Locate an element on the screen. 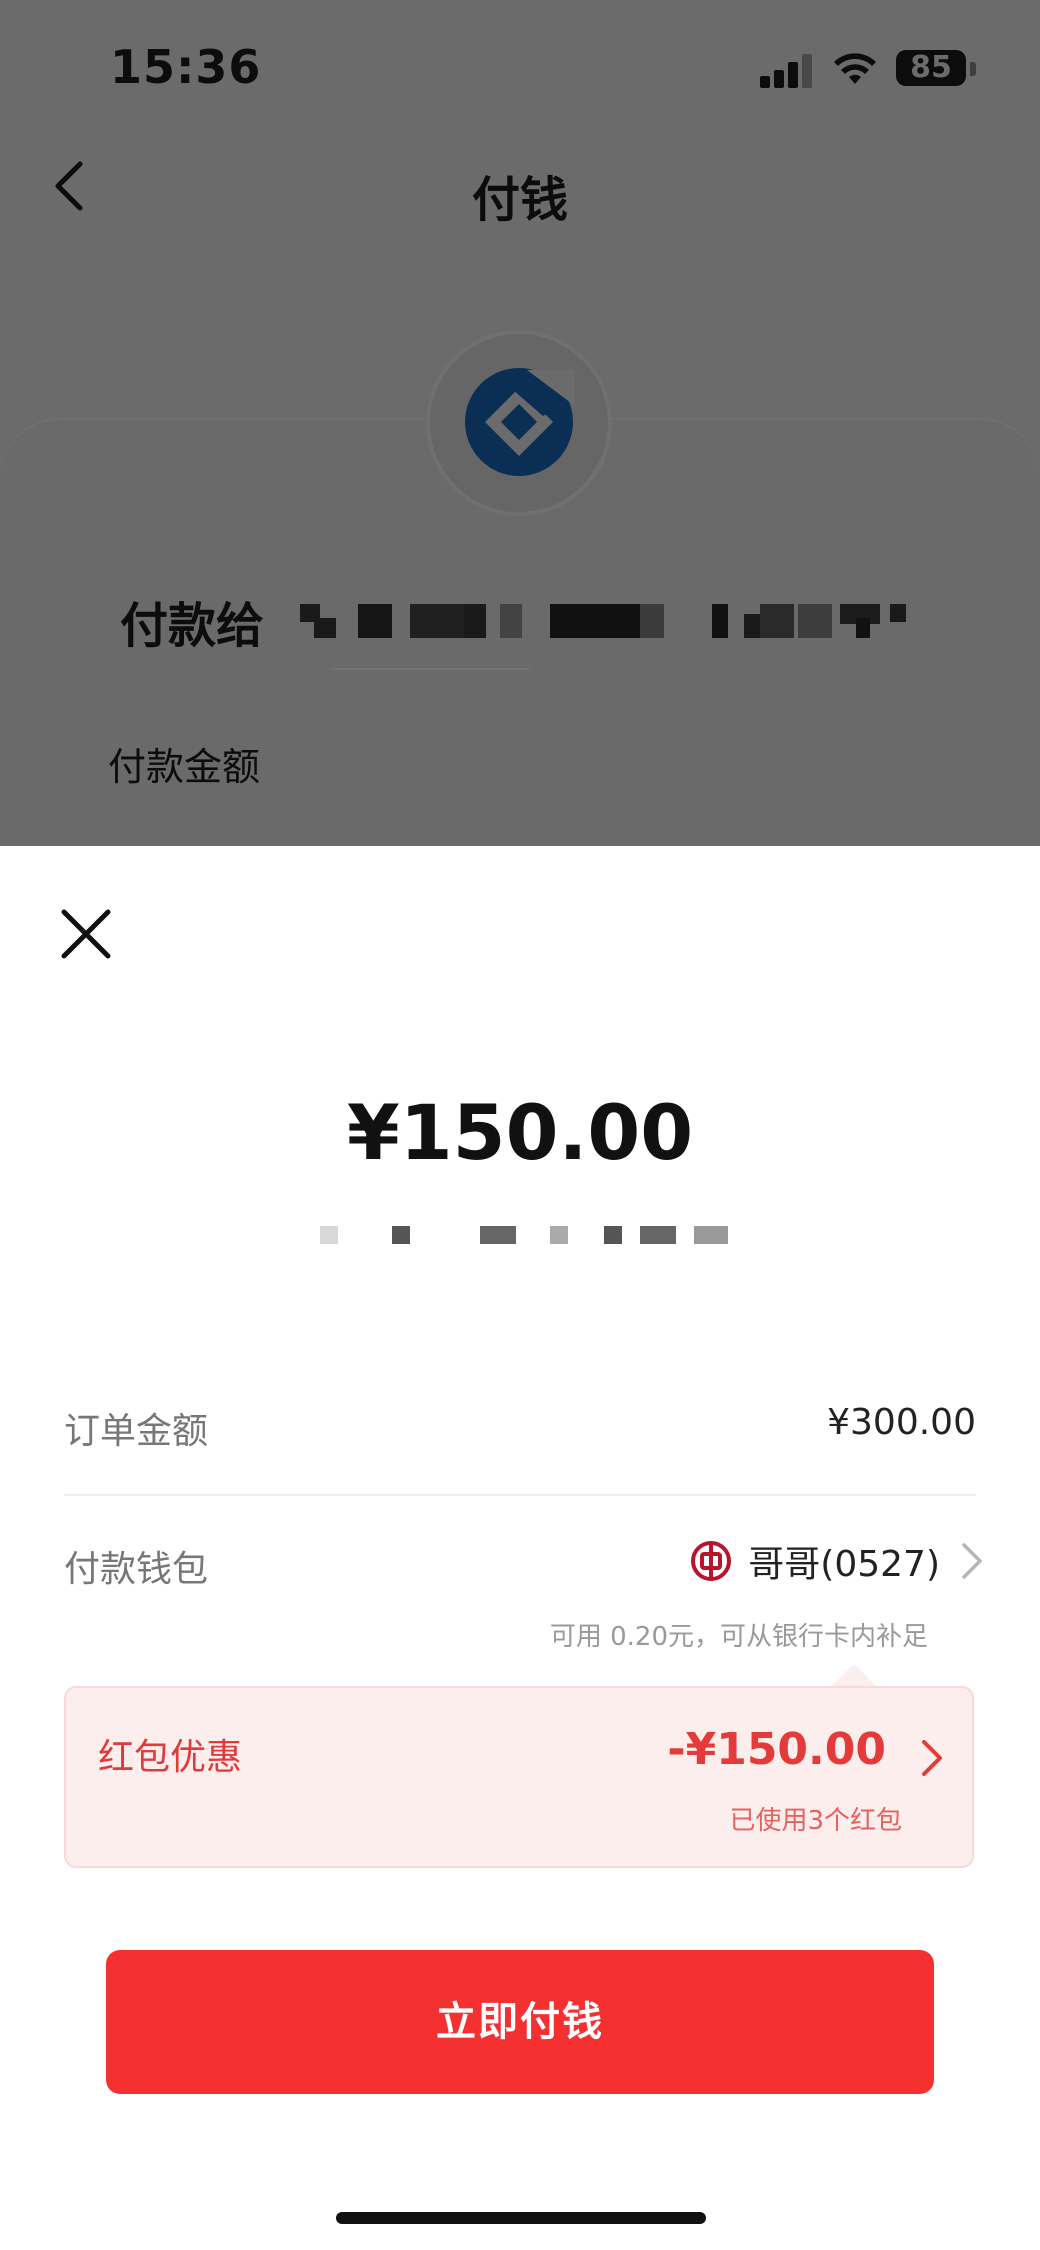  promo-subtitle: 已使用3个红包 is located at coordinates (815, 1821).